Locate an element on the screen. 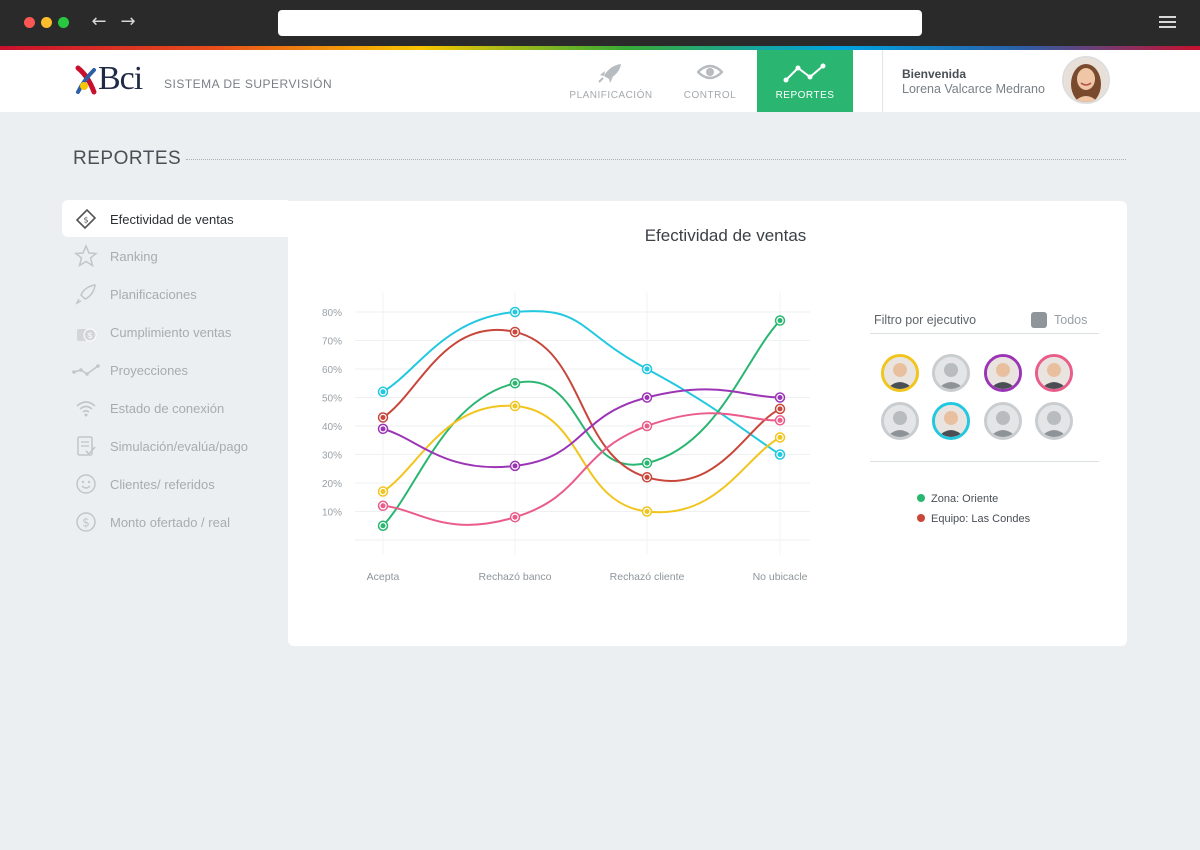  title-divider is located at coordinates (656, 159).